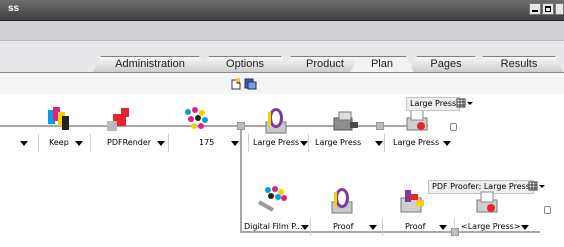 The image size is (564, 247). I want to click on pdf-render-icon, so click(119, 120).